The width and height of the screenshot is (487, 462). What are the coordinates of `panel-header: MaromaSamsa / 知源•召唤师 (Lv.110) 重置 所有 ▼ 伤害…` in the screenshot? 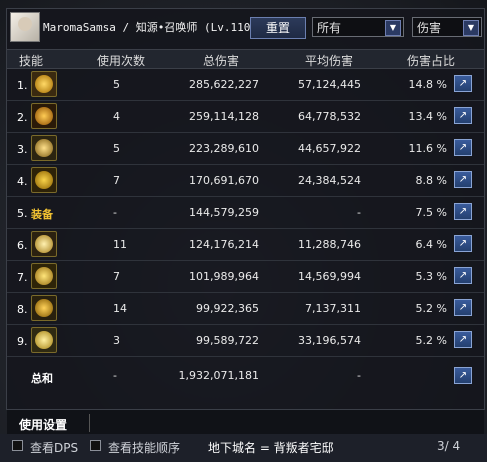 It's located at (245, 27).